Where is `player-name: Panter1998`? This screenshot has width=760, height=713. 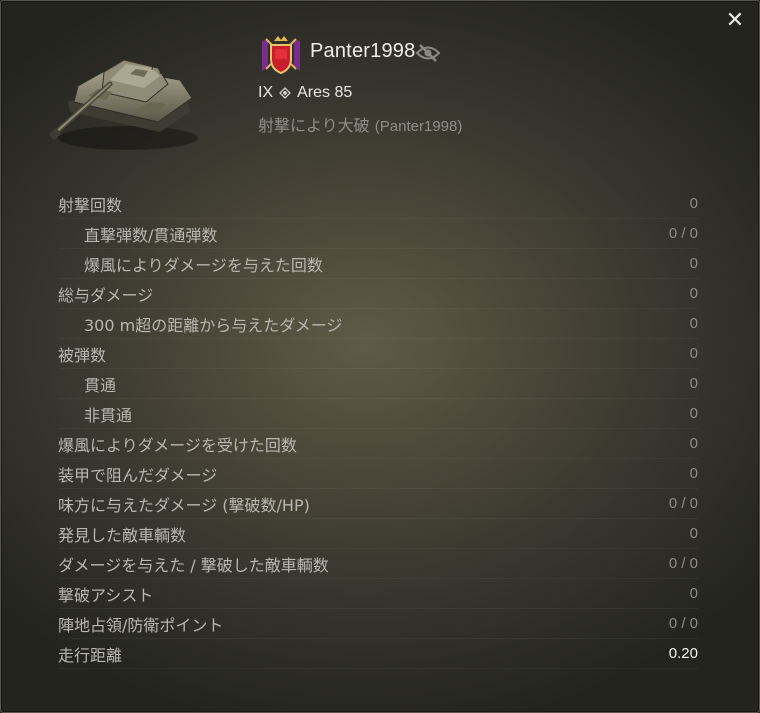
player-name: Panter1998 is located at coordinates (363, 51).